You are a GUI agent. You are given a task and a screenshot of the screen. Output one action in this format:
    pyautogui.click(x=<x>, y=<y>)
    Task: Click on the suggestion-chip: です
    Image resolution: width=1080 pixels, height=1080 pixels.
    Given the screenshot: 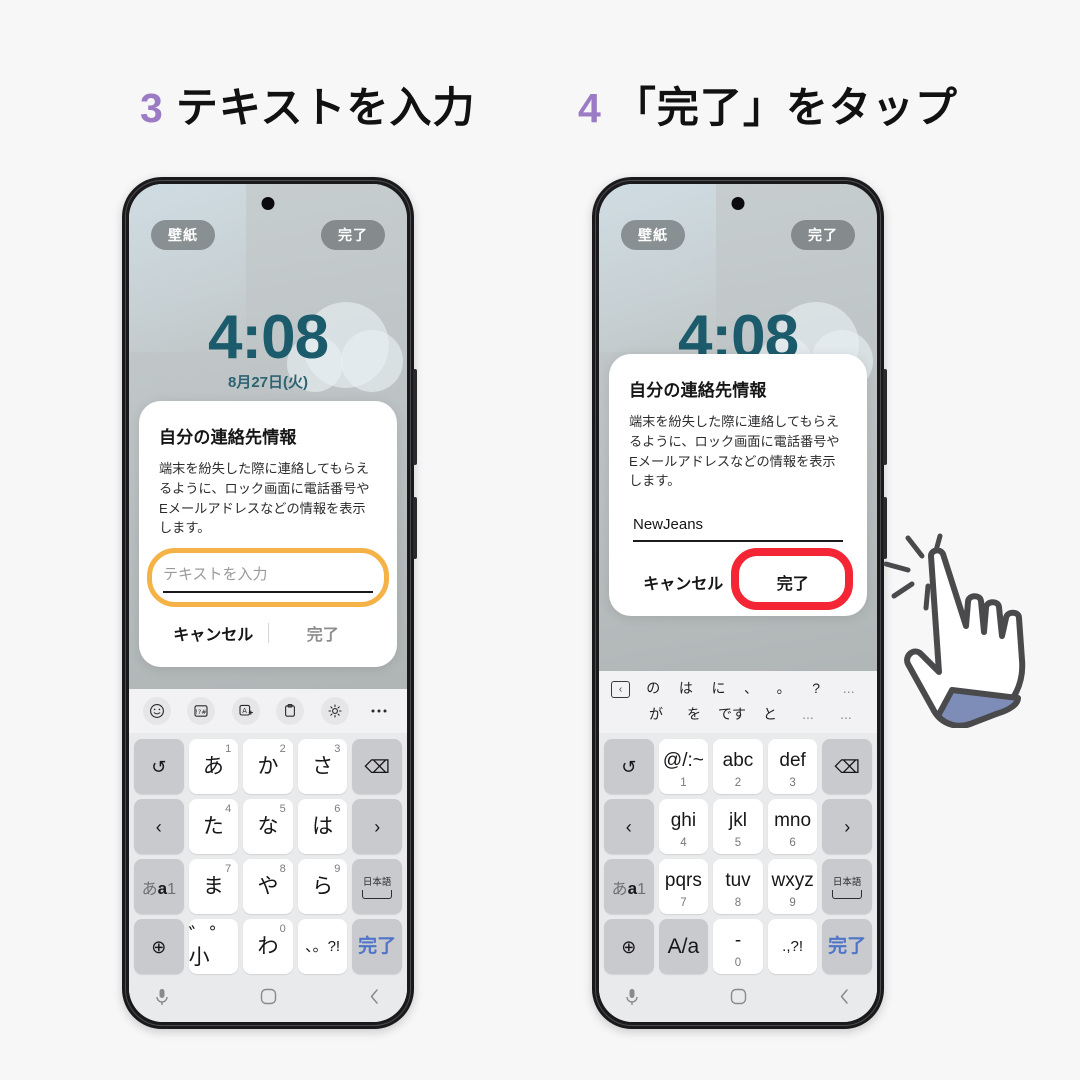 What is the action you would take?
    pyautogui.click(x=732, y=714)
    